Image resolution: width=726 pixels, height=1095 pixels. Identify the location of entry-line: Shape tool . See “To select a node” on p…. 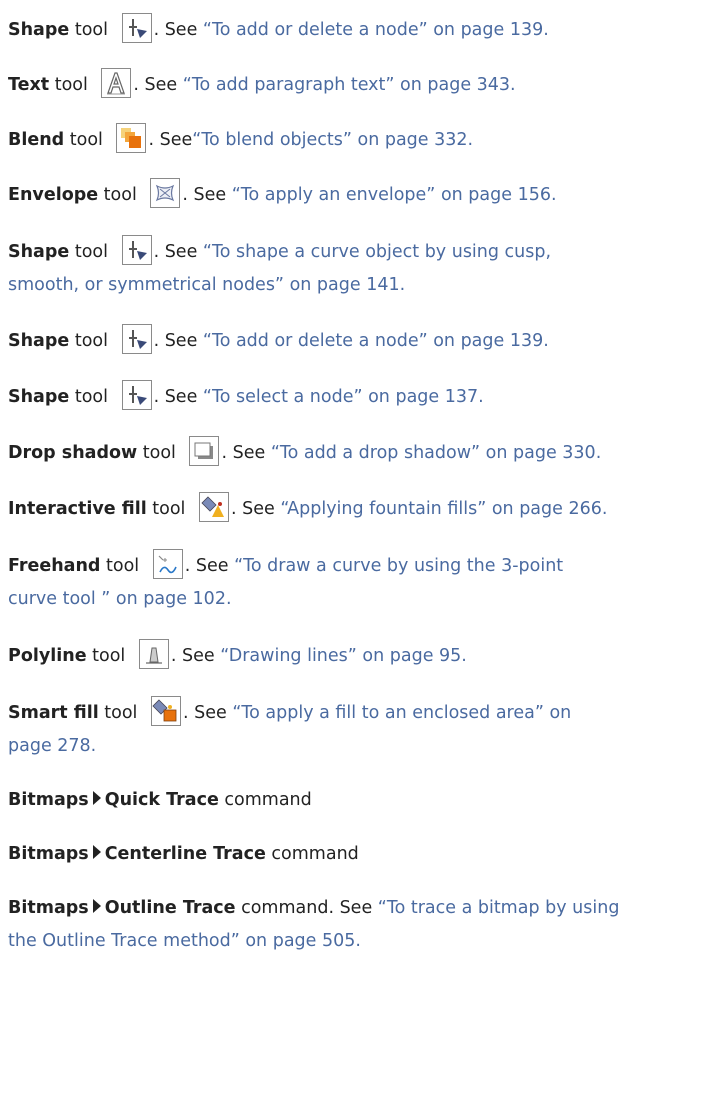
(364, 397).